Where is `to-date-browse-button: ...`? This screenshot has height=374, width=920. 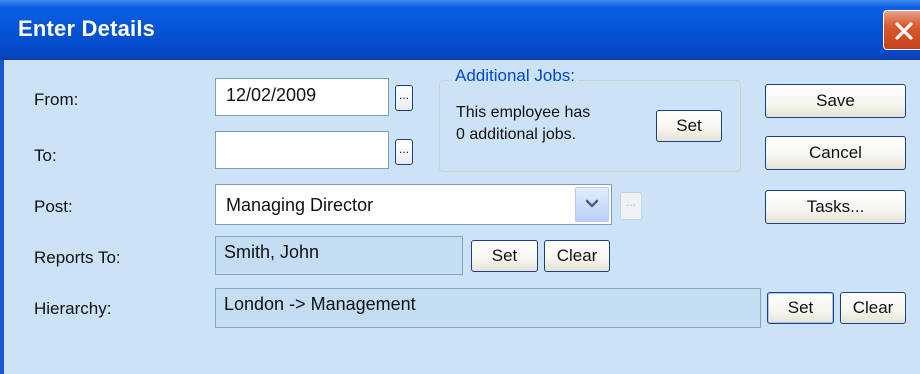 to-date-browse-button: ... is located at coordinates (404, 152).